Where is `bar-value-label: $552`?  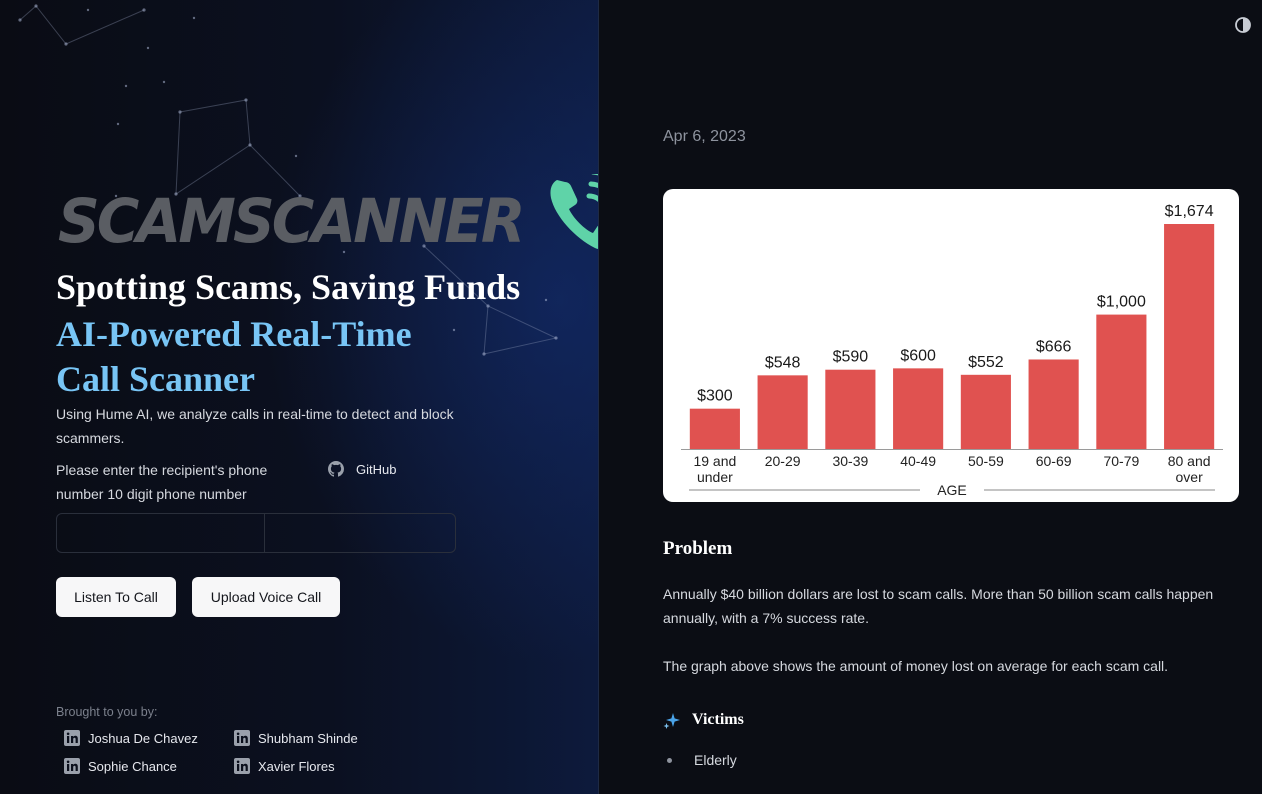
bar-value-label: $552 is located at coordinates (986, 362).